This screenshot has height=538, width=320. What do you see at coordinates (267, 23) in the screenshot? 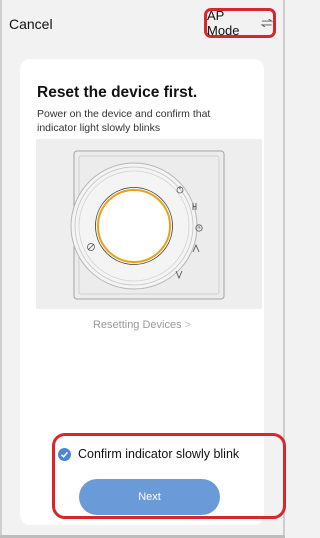
I see `swap-arrows-icon` at bounding box center [267, 23].